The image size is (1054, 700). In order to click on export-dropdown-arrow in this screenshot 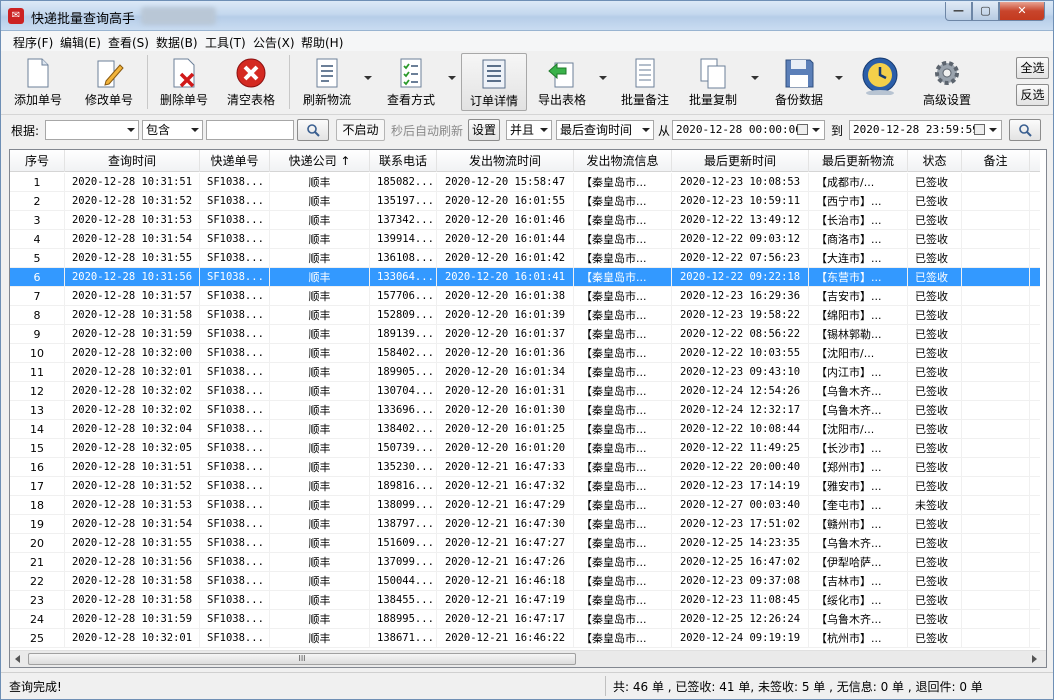, I will do `click(603, 78)`.